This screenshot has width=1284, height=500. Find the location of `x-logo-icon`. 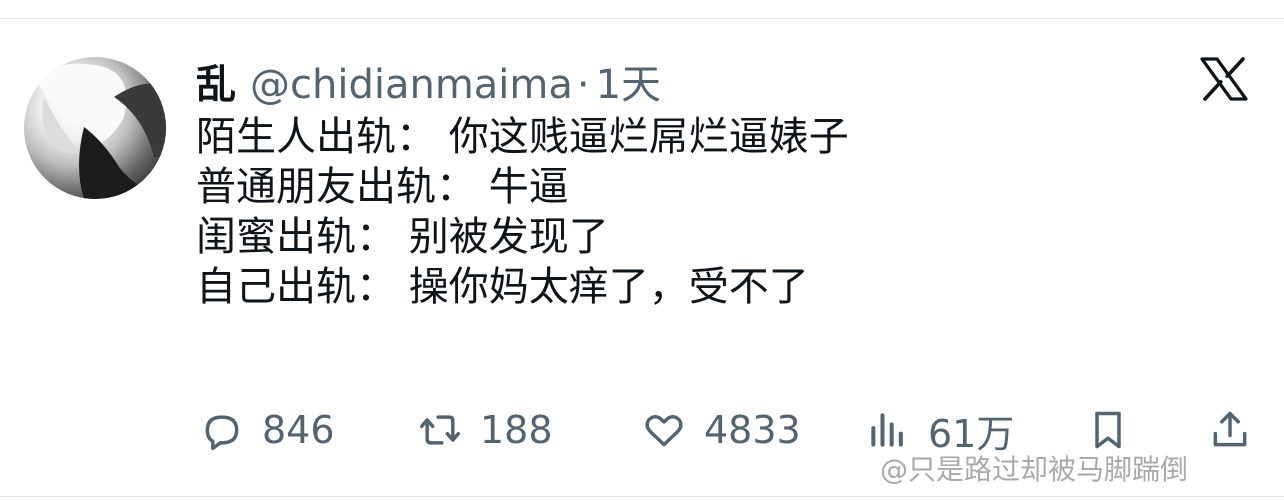

x-logo-icon is located at coordinates (1224, 79).